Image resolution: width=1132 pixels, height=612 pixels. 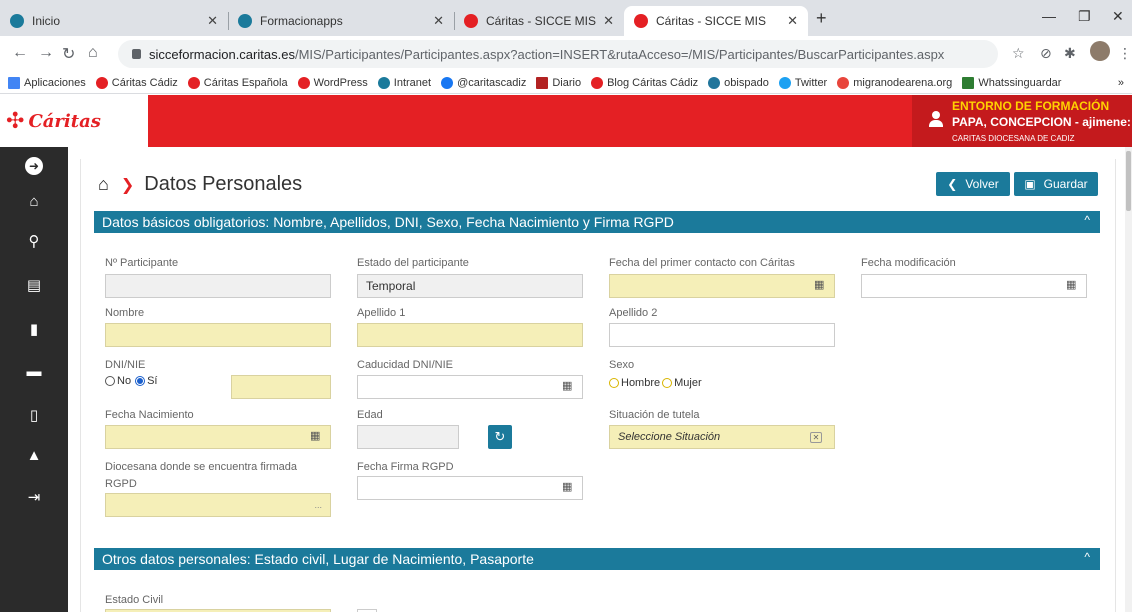 What do you see at coordinates (1011, 82) in the screenshot?
I see `bookmark-item: Whatssinguardar` at bounding box center [1011, 82].